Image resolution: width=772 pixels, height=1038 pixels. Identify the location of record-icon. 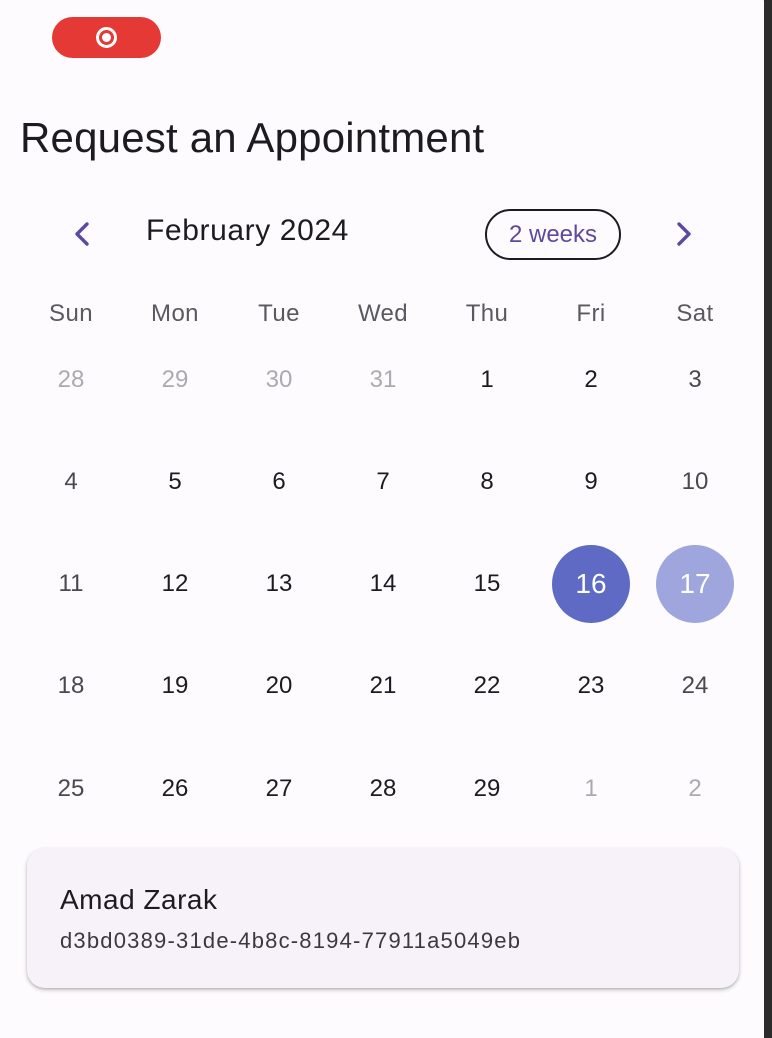
(106, 37).